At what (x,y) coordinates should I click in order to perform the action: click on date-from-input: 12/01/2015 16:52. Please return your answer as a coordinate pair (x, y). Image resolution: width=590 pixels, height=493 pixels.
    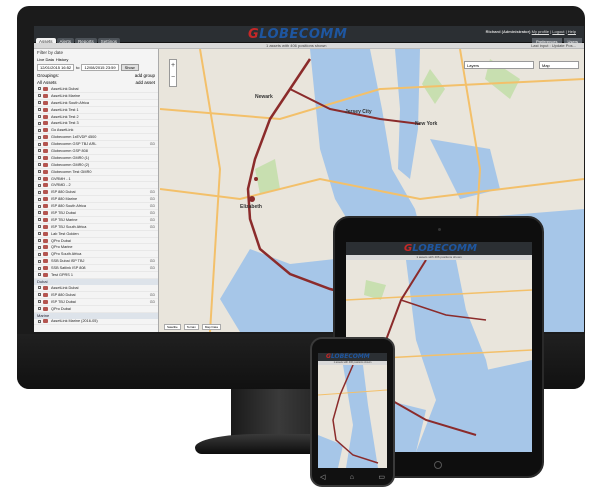
    Looking at the image, I should click on (56, 67).